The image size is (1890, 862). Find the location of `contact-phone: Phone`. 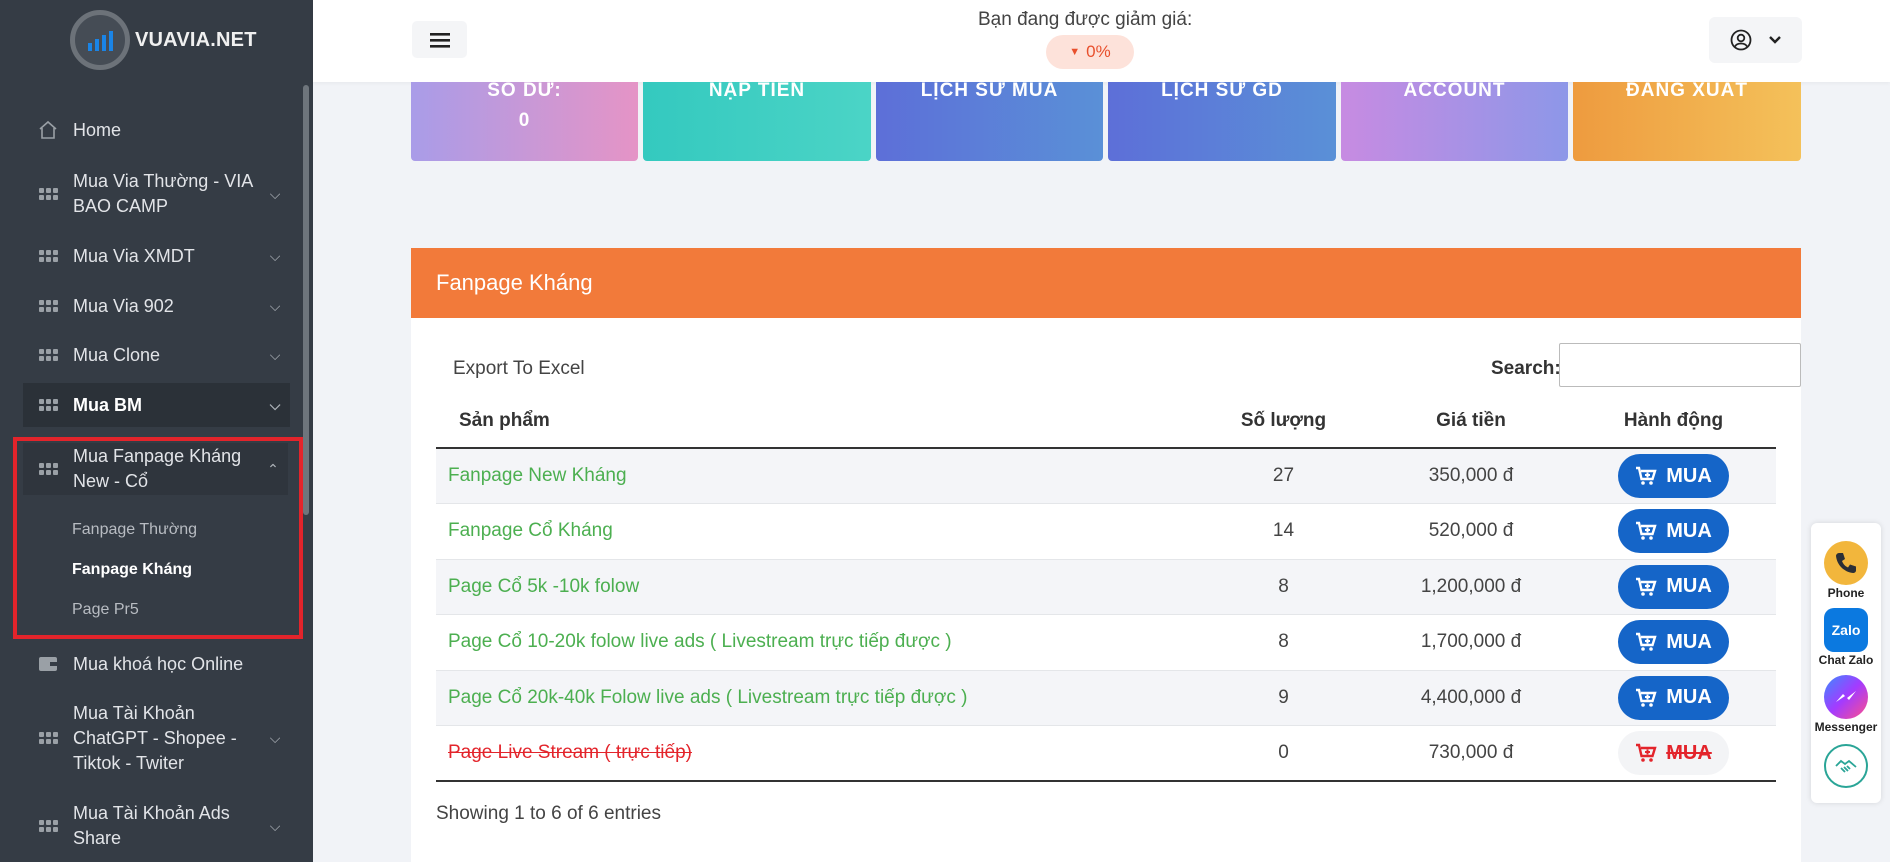

contact-phone: Phone is located at coordinates (1846, 570).